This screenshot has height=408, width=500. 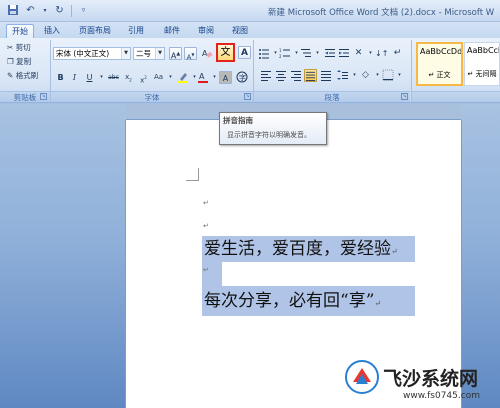 What do you see at coordinates (83, 53) in the screenshot?
I see `font-name-value: 宋体 (中文正文)` at bounding box center [83, 53].